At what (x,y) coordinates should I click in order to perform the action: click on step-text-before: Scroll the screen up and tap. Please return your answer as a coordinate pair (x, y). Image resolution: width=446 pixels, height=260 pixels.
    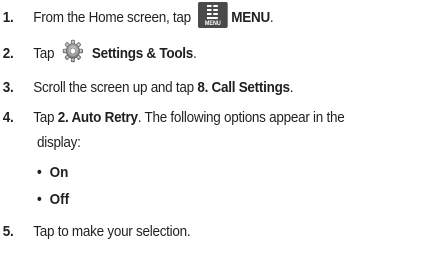
    Looking at the image, I should click on (113, 87).